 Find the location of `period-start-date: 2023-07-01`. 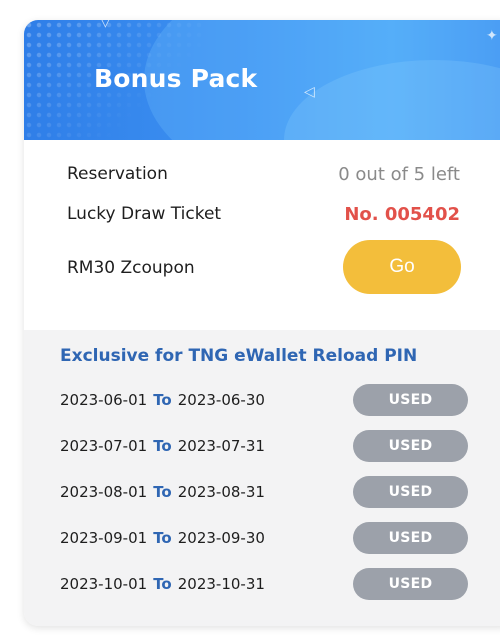

period-start-date: 2023-07-01 is located at coordinates (104, 446).